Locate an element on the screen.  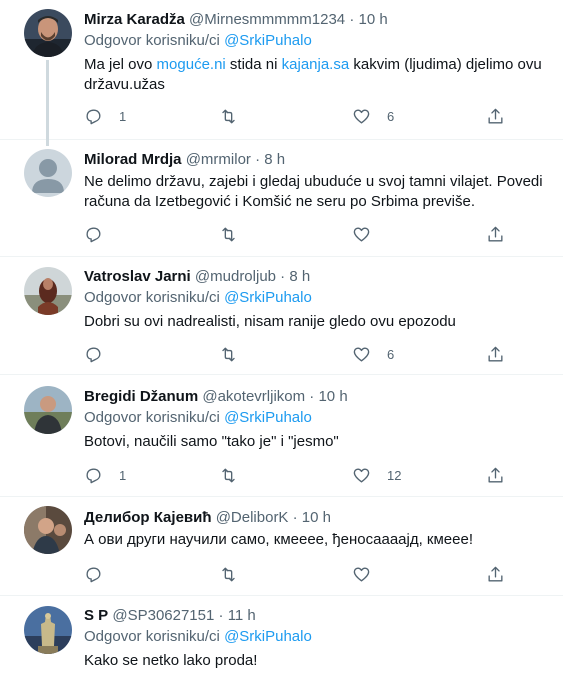
user-handle: @SP30627151 is located at coordinates (163, 615).